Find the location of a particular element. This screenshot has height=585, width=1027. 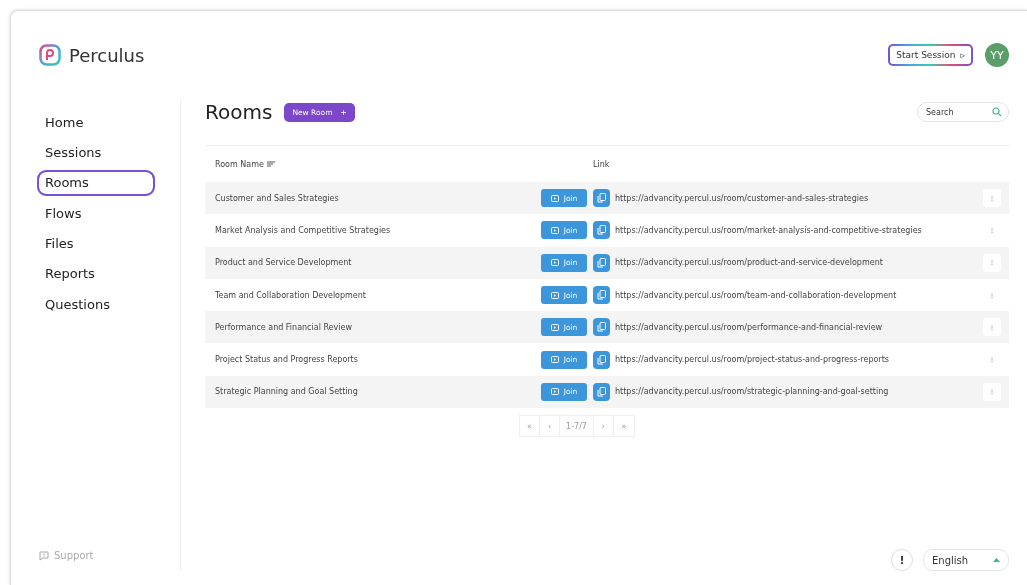

chat-icon is located at coordinates (44, 555).